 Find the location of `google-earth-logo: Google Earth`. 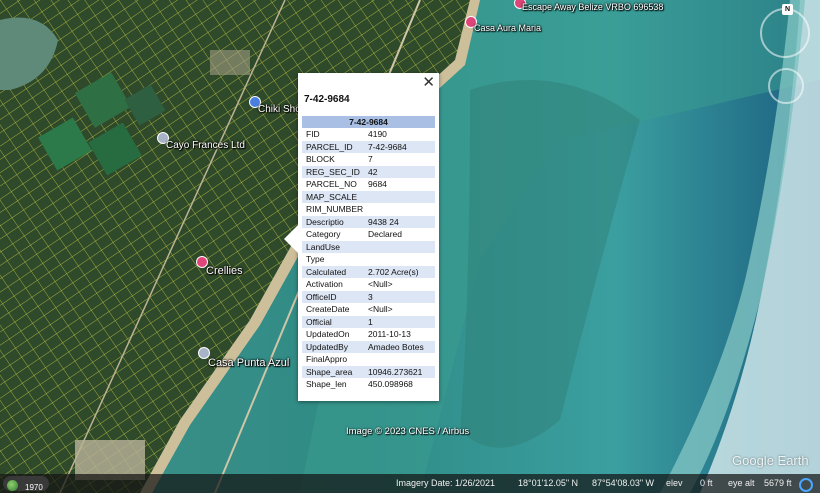

google-earth-logo: Google Earth is located at coordinates (770, 460).